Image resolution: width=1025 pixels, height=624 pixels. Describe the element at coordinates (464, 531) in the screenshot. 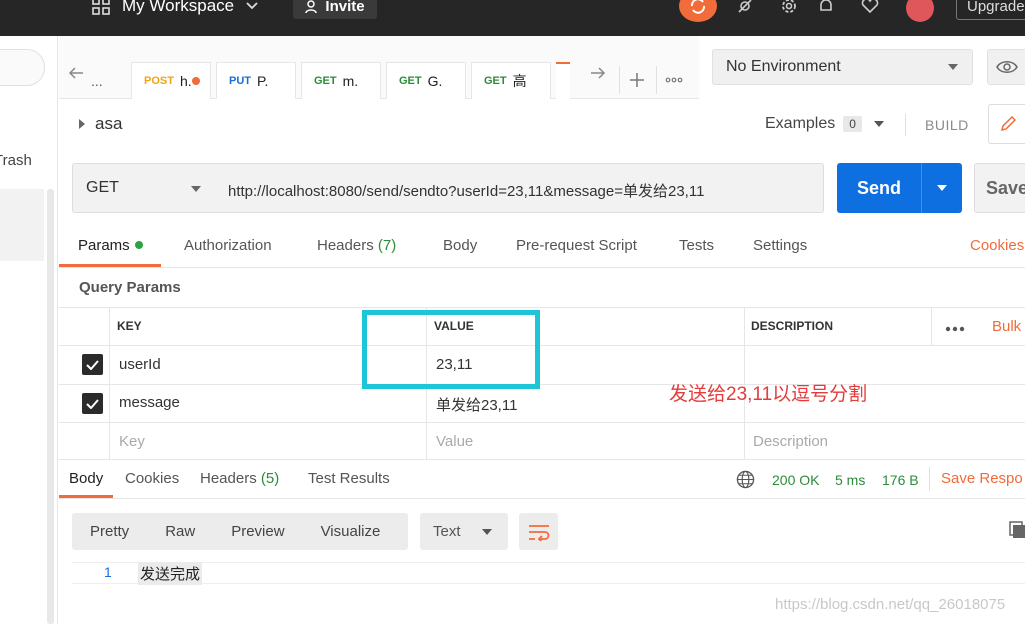

I see `language-select: Text` at that location.